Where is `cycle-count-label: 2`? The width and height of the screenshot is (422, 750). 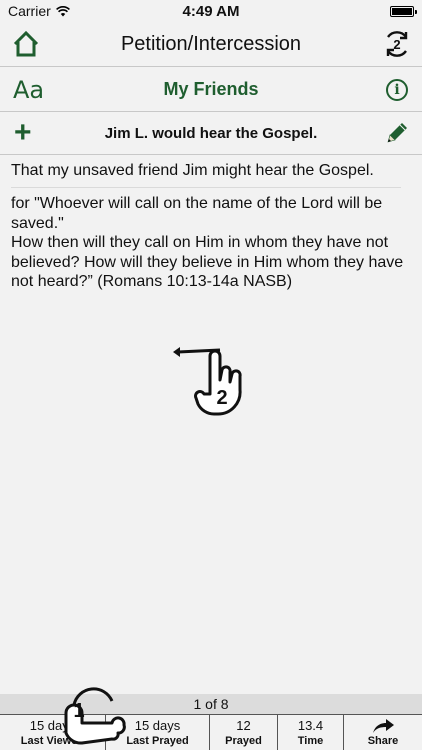 cycle-count-label: 2 is located at coordinates (396, 44).